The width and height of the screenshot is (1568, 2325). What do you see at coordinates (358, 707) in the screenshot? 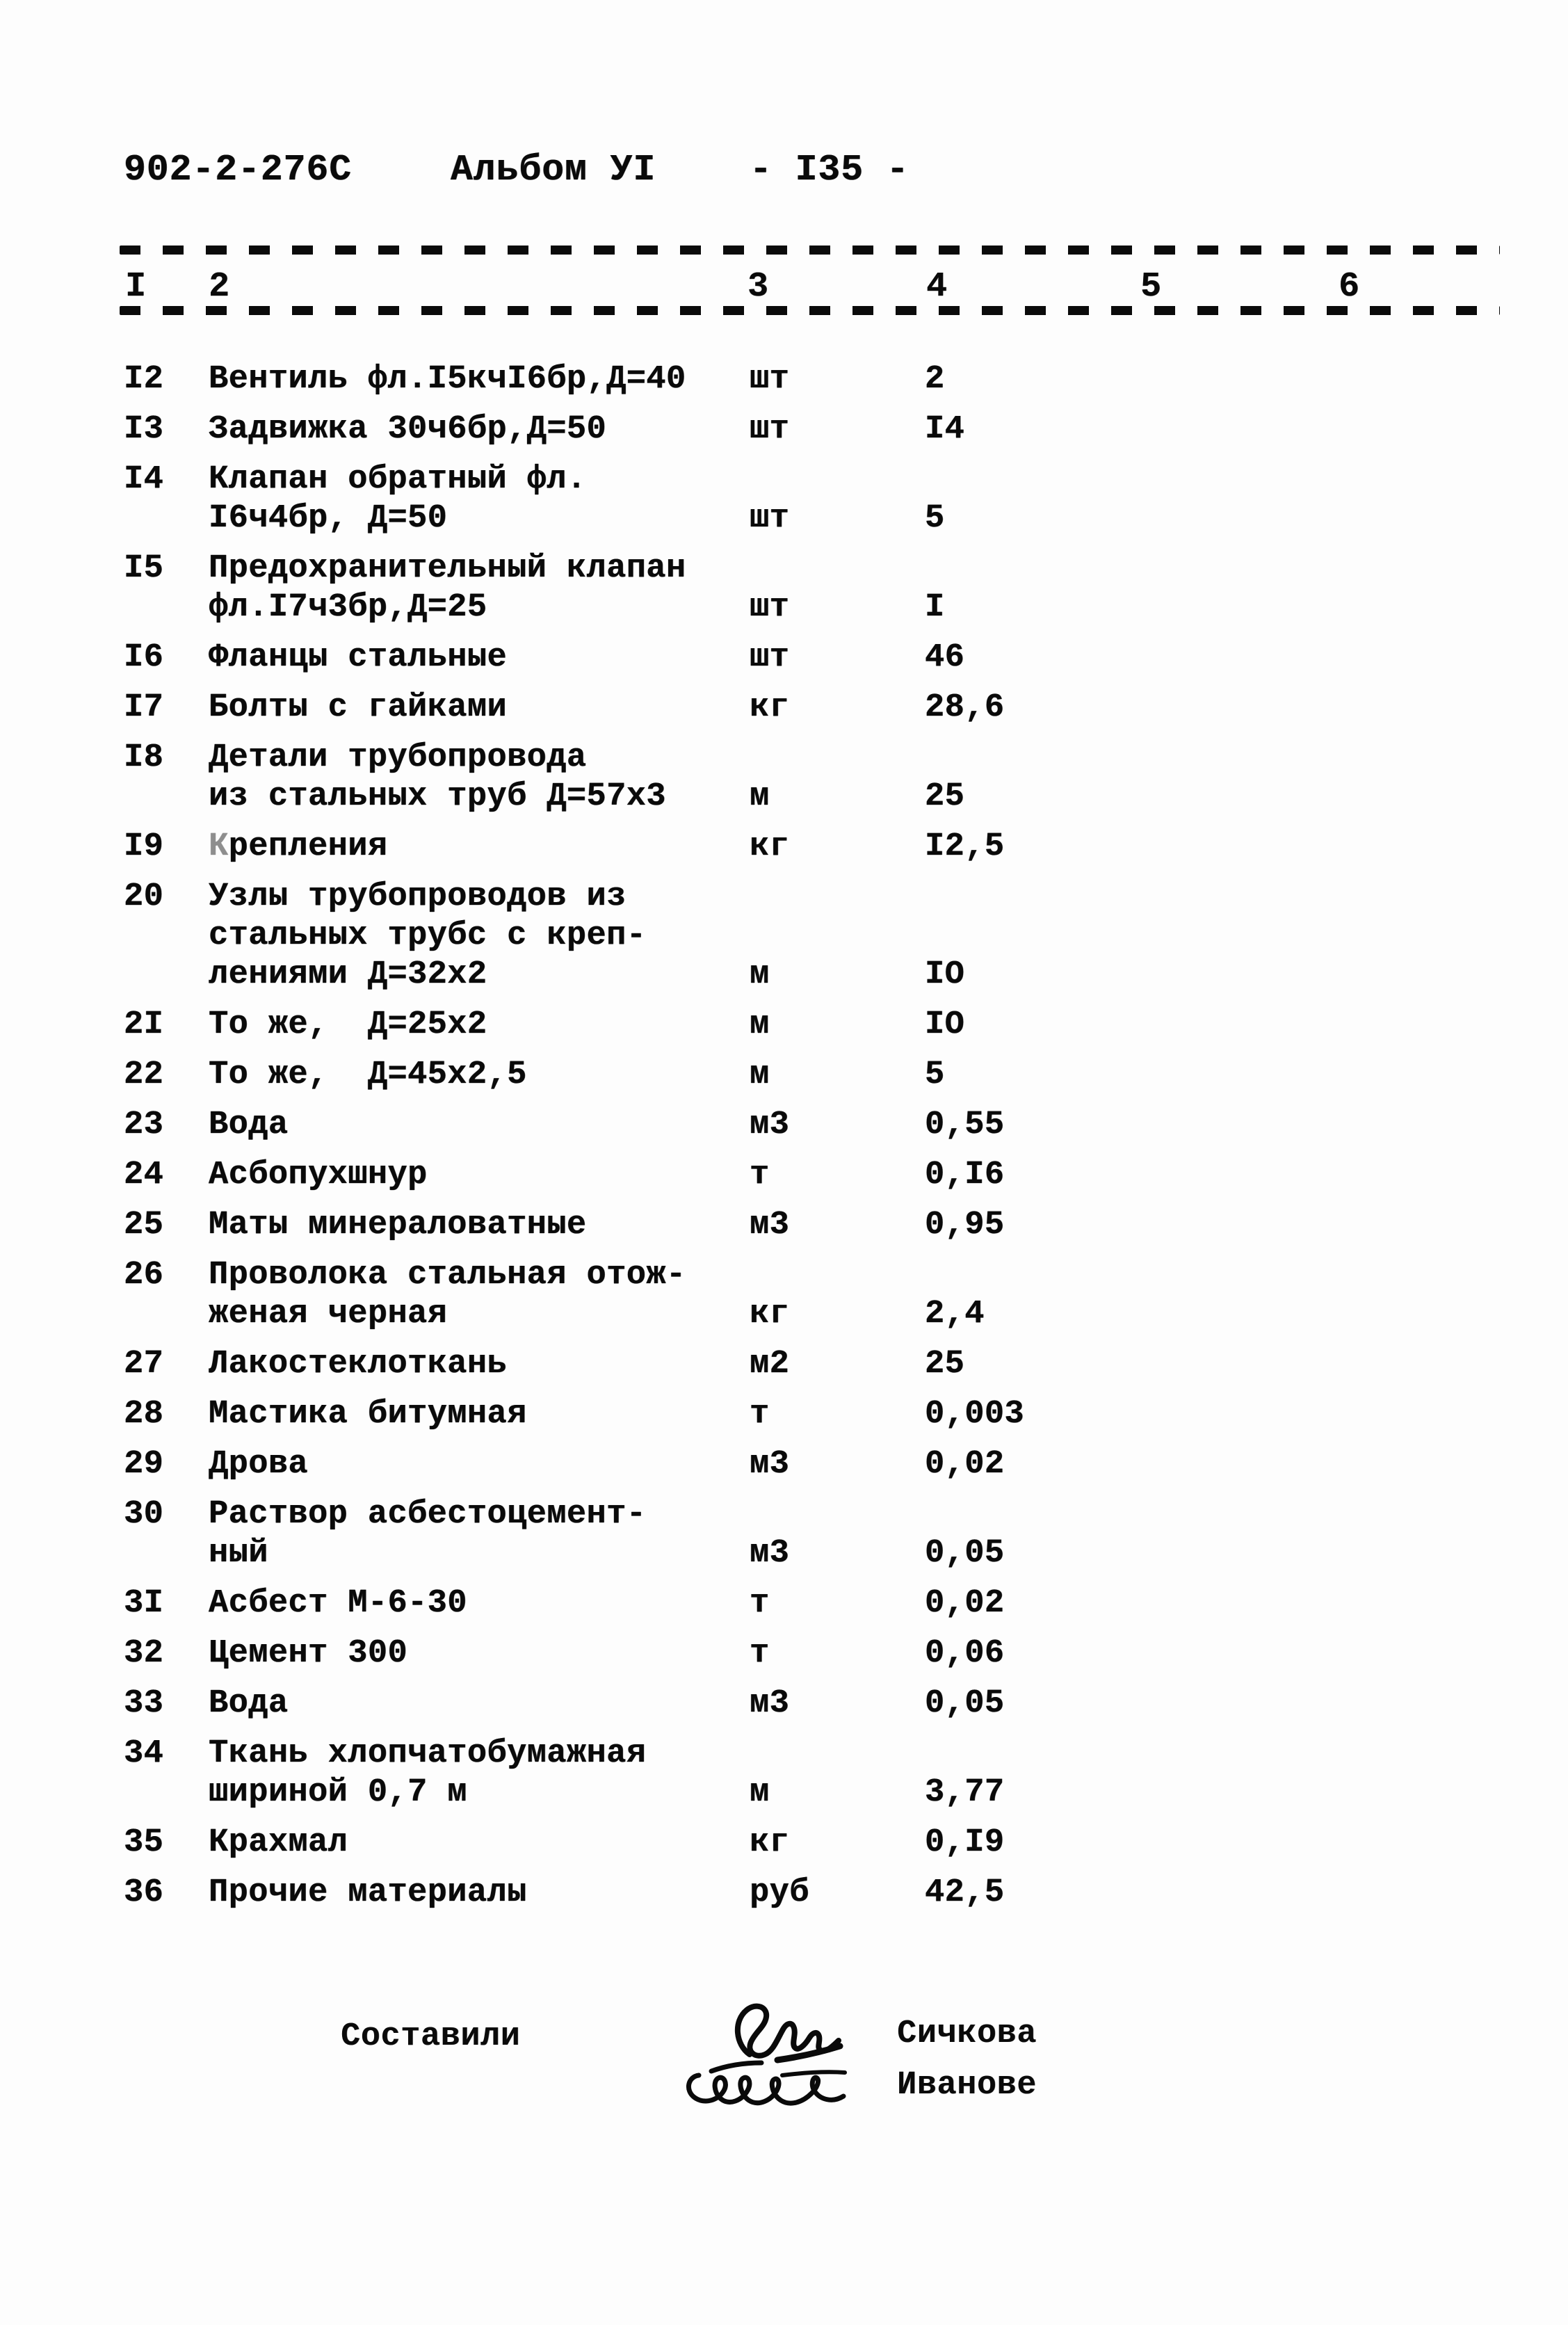
I see `row-item-name: Болты с гайками` at bounding box center [358, 707].